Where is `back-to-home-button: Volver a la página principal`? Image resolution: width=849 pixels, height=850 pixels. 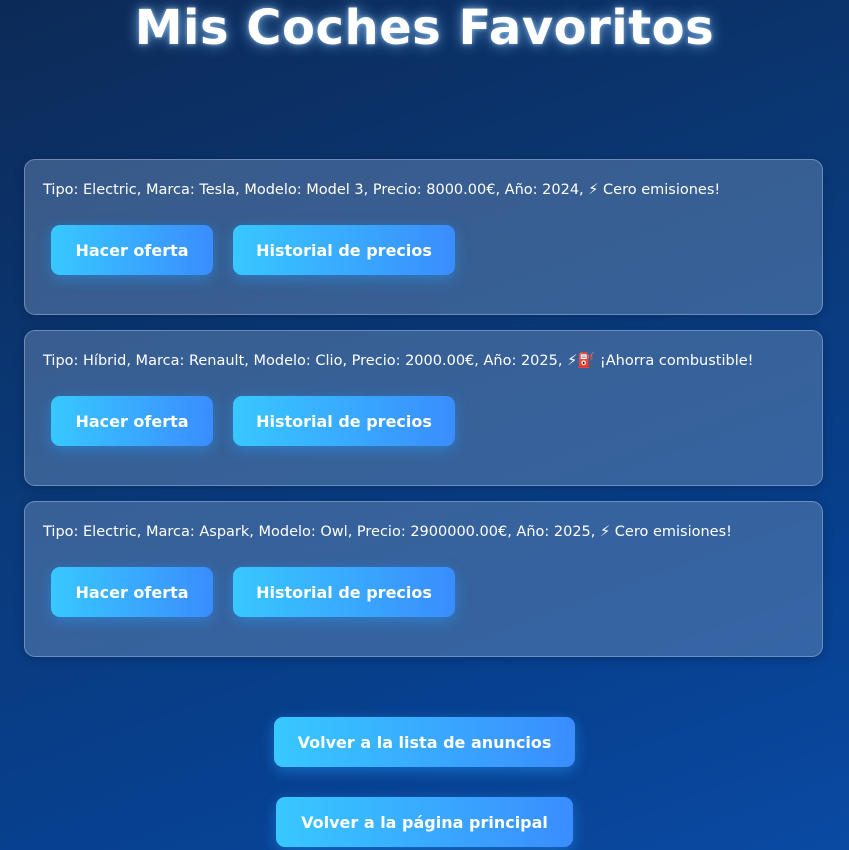 back-to-home-button: Volver a la página principal is located at coordinates (424, 822).